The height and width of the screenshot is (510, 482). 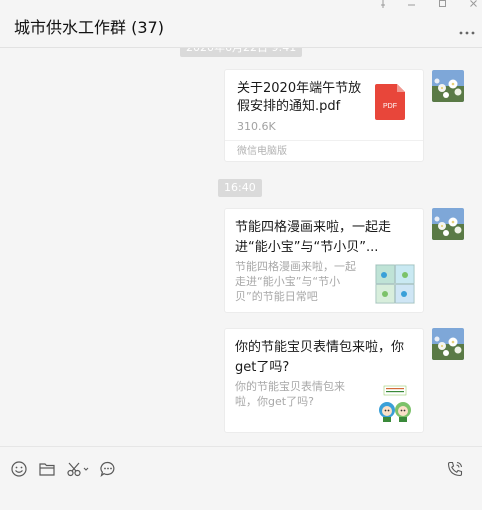 What do you see at coordinates (320, 357) in the screenshot?
I see `link-title: 你的节能宝贝表情包来啦，你get了吗?` at bounding box center [320, 357].